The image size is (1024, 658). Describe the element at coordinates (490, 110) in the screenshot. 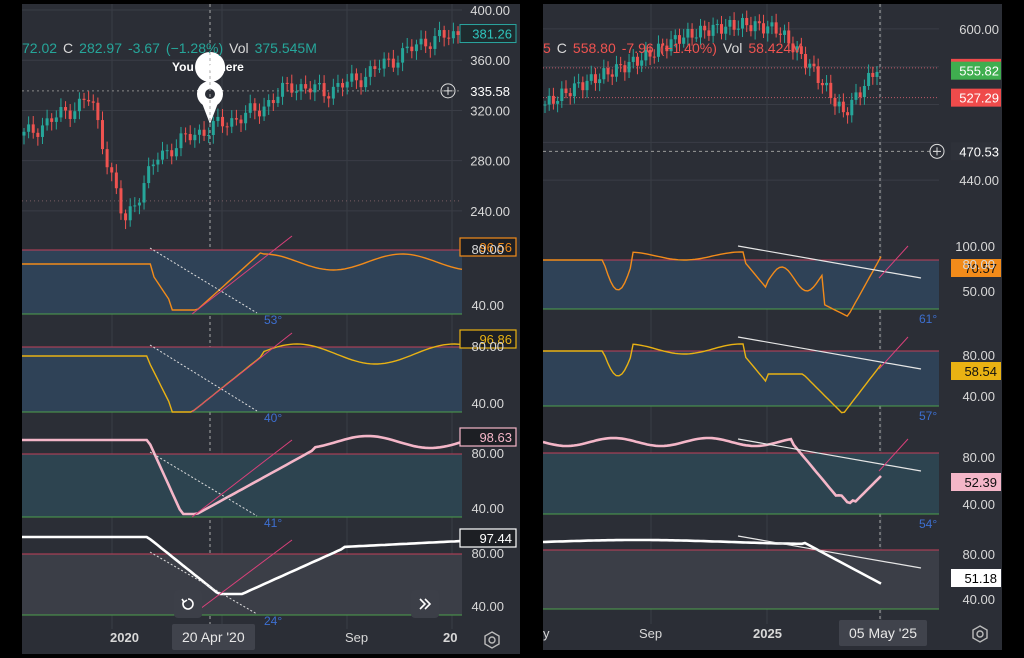

I see `price-tick-label: 320.00` at that location.